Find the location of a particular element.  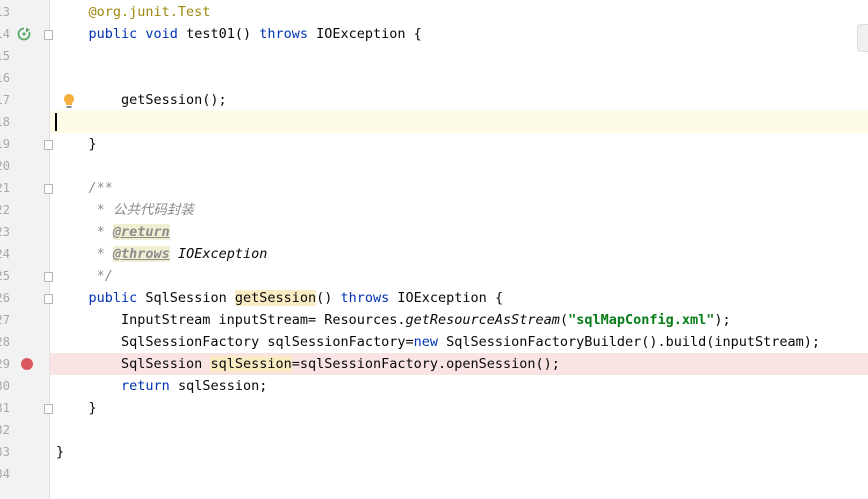

line-number: 13 is located at coordinates (5, 12).